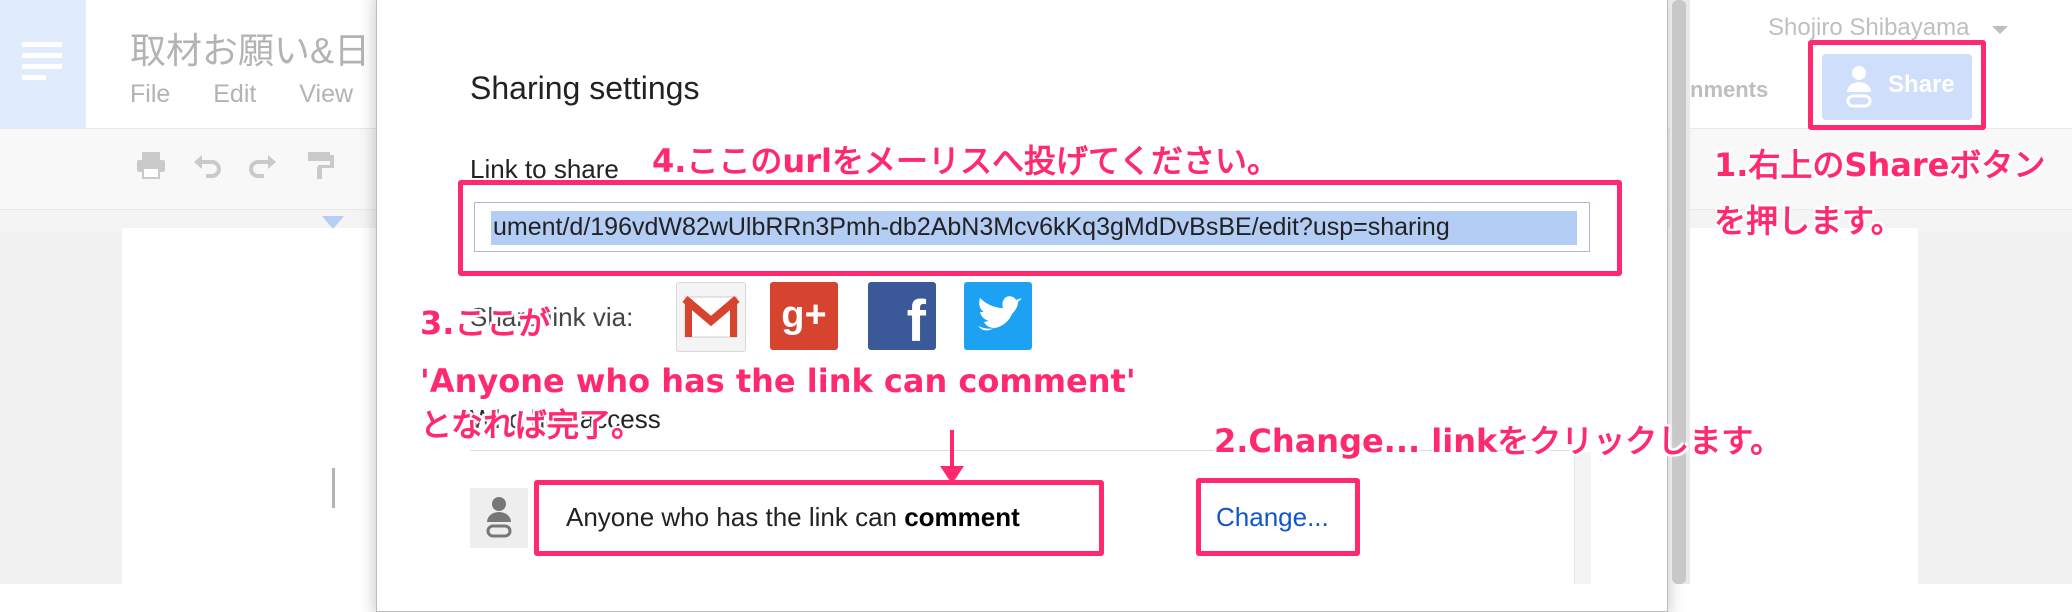 This screenshot has height=612, width=2072. I want to click on highlight-url-field, so click(1040, 228).